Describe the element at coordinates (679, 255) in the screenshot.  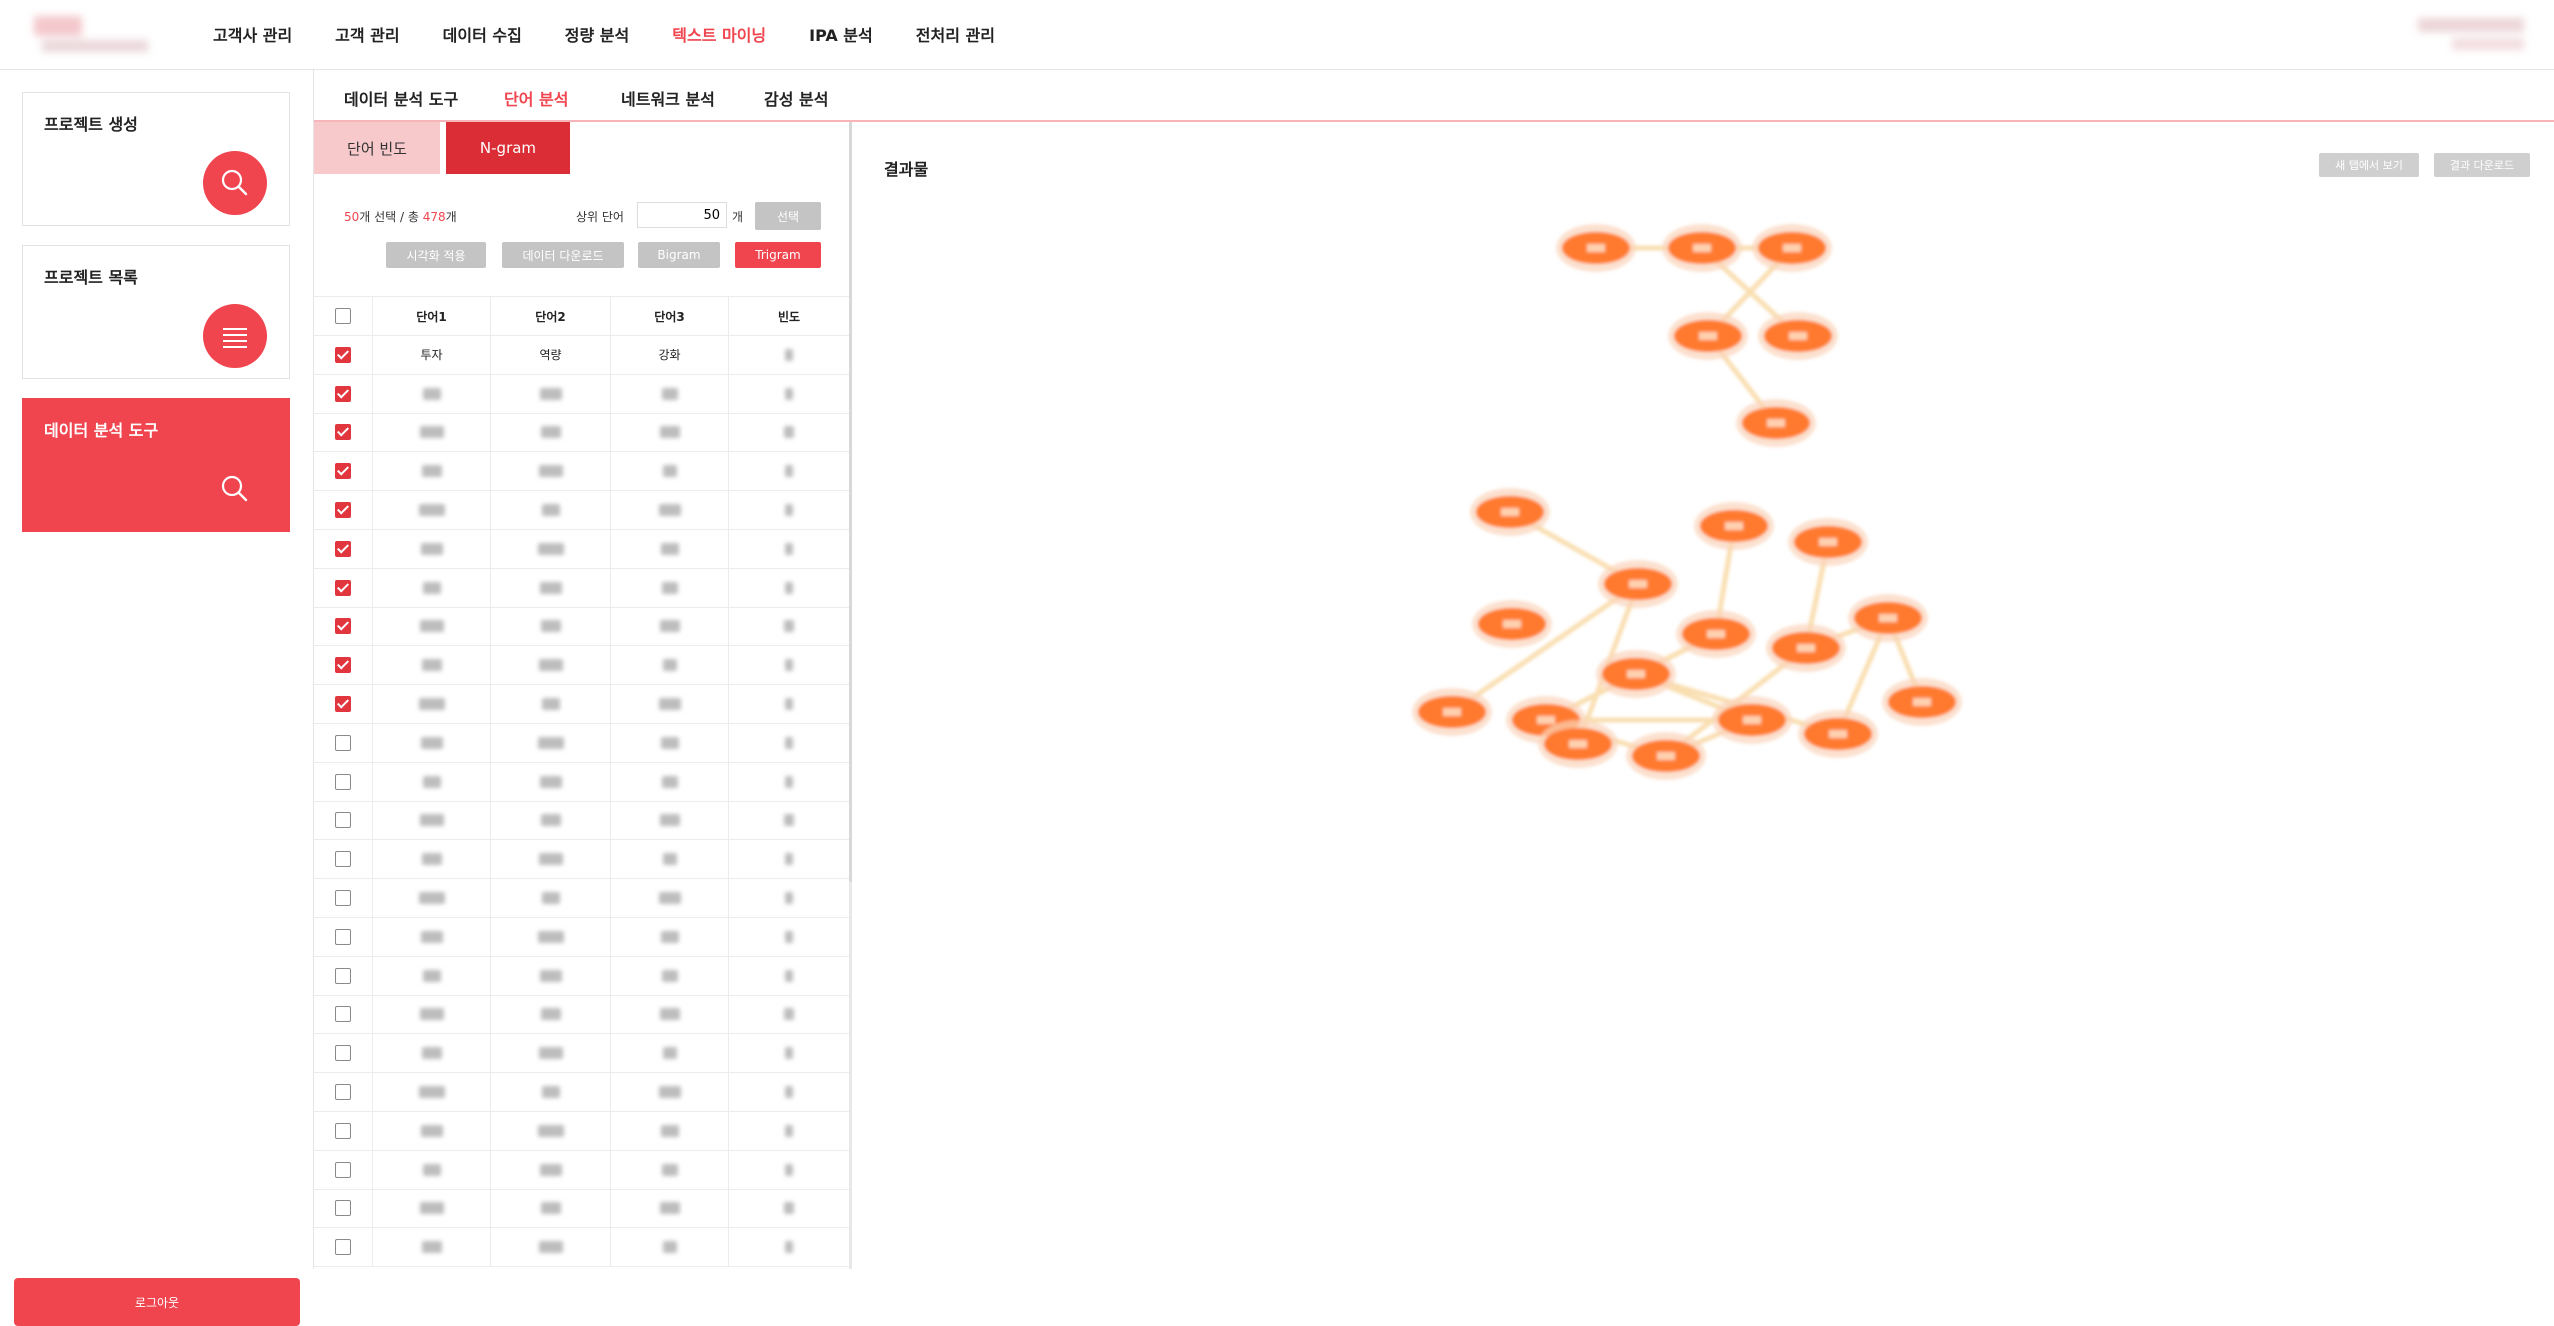
I see `bigram-button: Bigram` at that location.